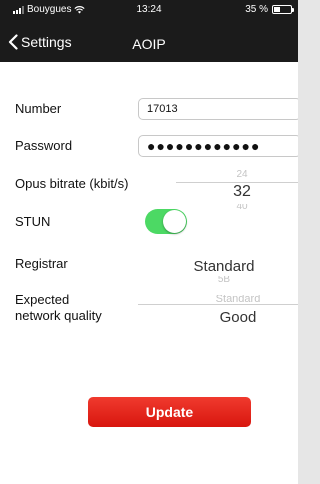 The width and height of the screenshot is (320, 484). Describe the element at coordinates (283, 9) in the screenshot. I see `battery-icon` at that location.